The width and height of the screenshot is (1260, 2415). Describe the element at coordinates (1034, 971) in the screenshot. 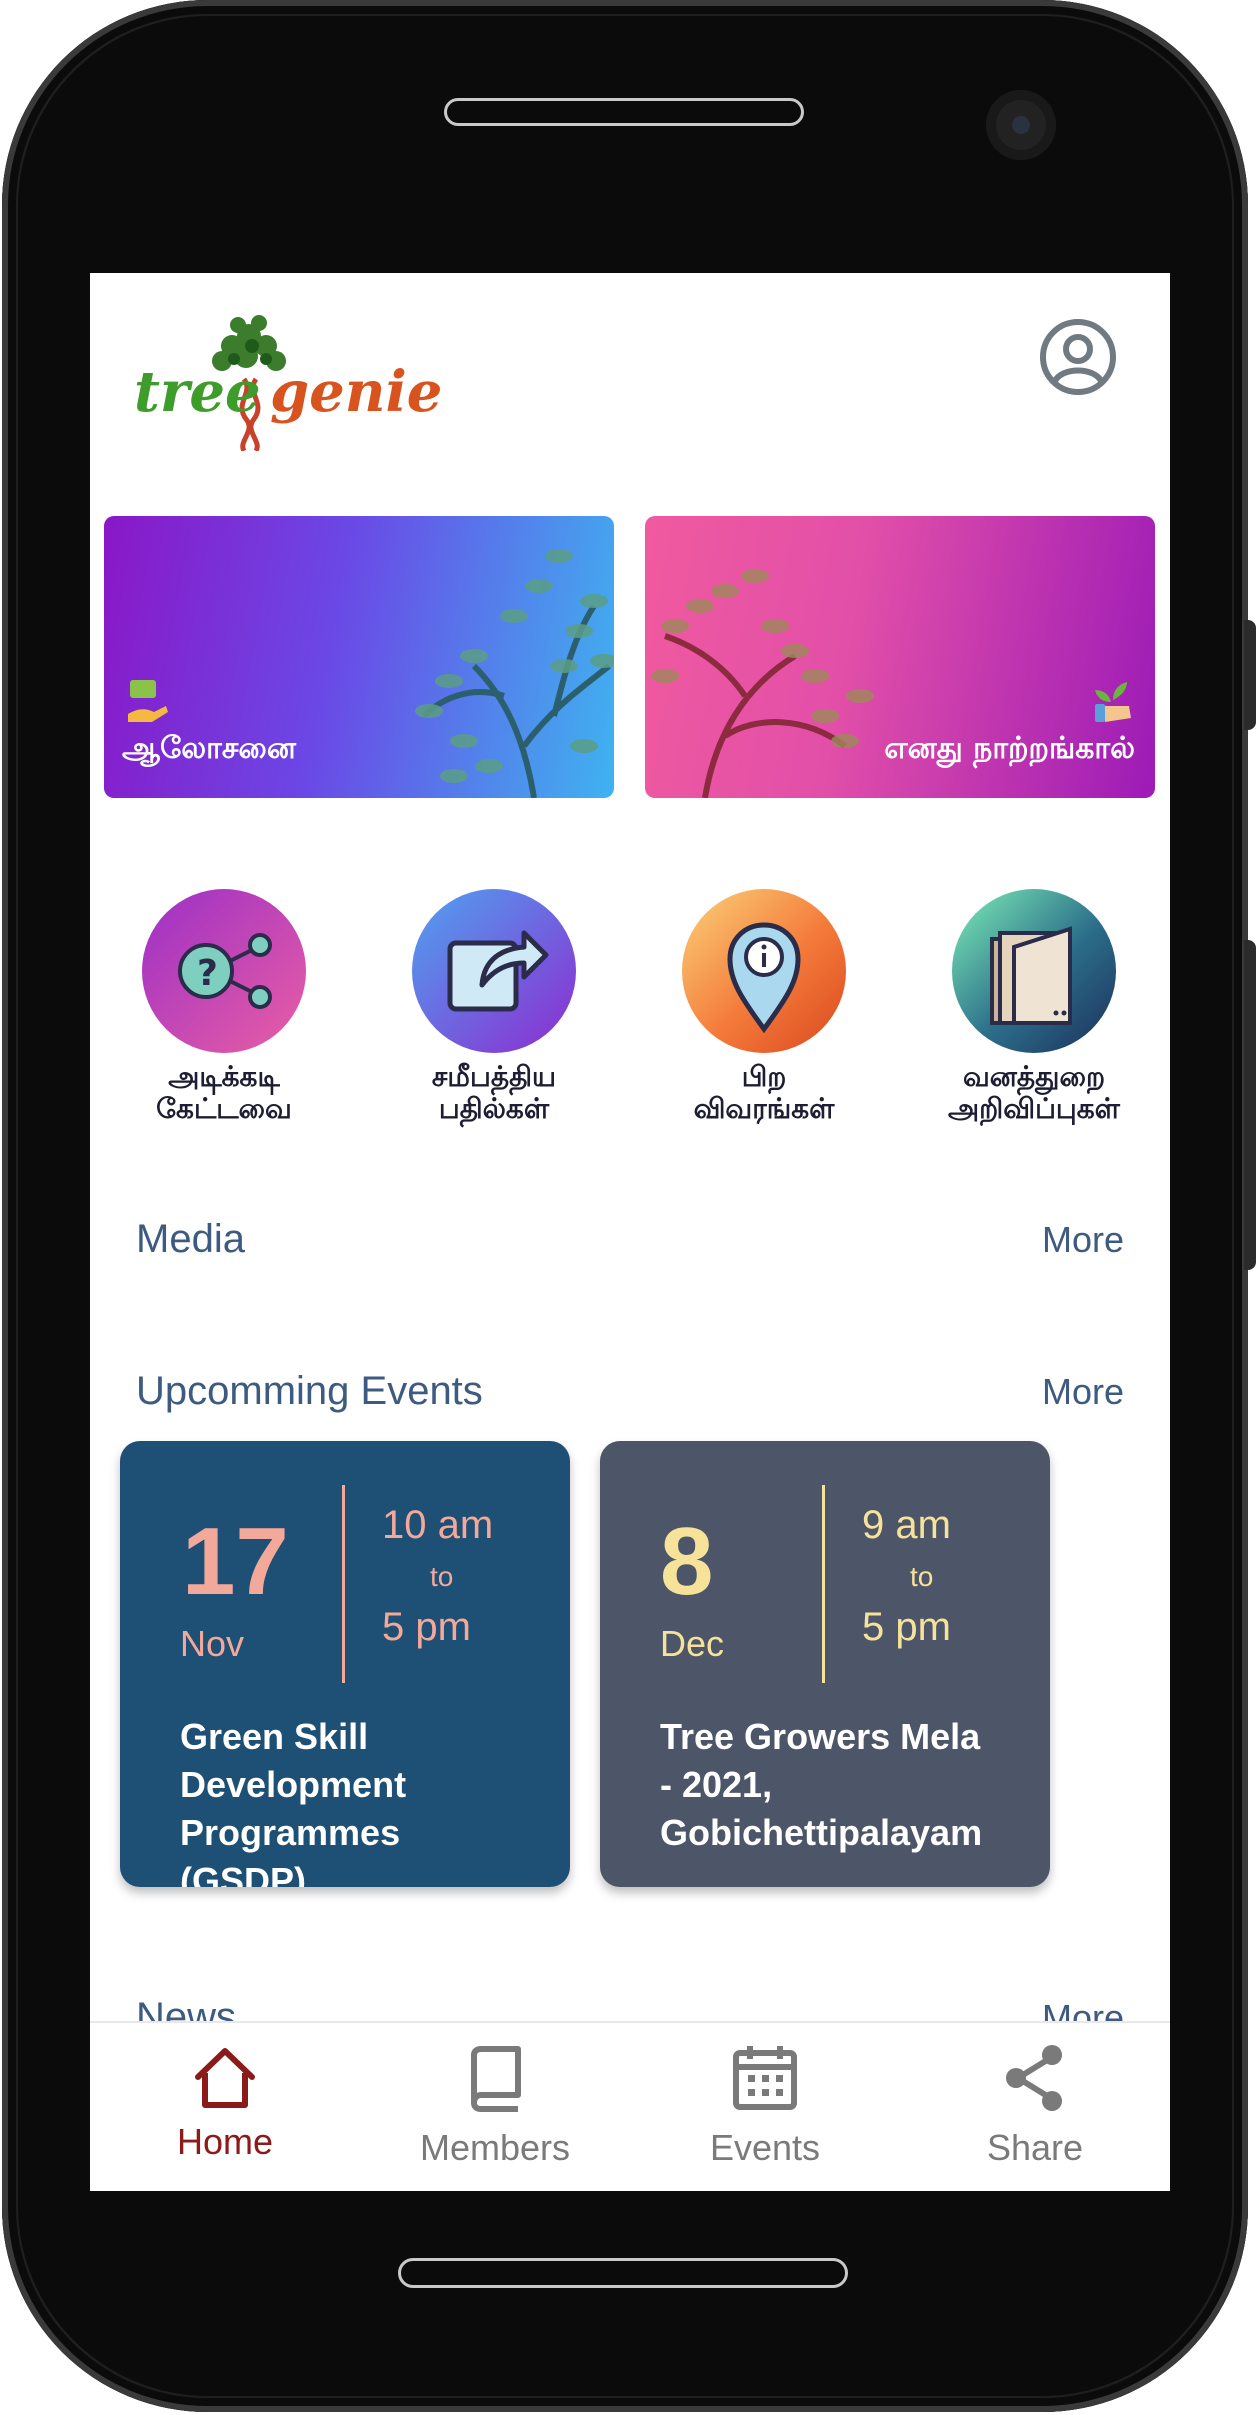

I see `folder-icon` at that location.